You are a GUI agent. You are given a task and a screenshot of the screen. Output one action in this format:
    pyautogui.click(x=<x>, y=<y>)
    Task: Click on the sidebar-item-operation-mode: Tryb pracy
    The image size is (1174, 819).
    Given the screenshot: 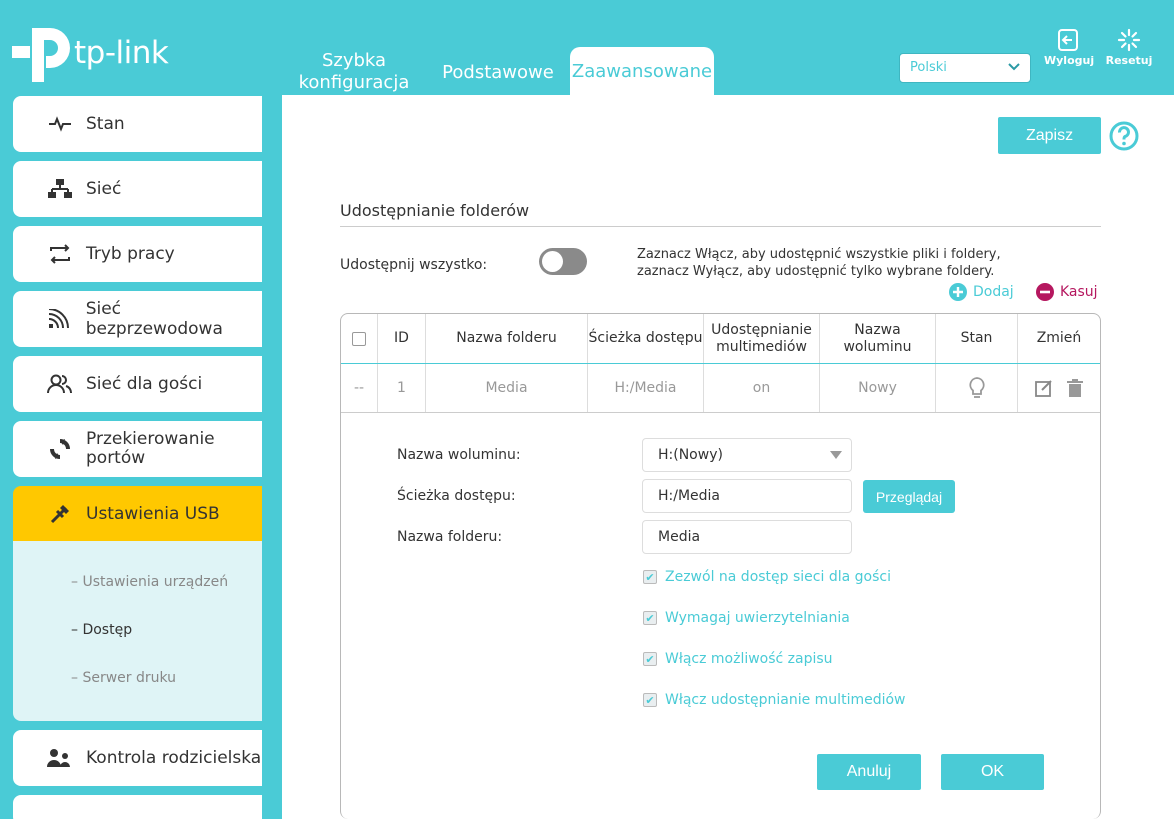 What is the action you would take?
    pyautogui.click(x=137, y=254)
    